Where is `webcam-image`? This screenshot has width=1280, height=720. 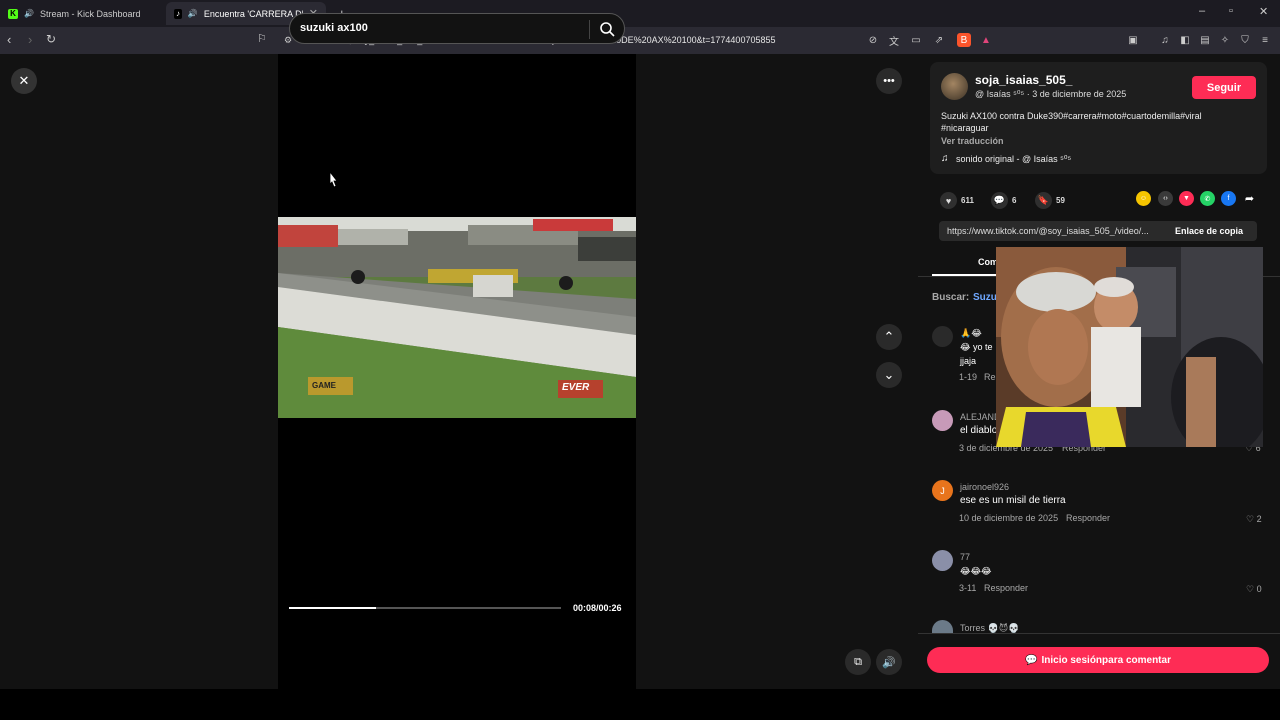 webcam-image is located at coordinates (1129, 347).